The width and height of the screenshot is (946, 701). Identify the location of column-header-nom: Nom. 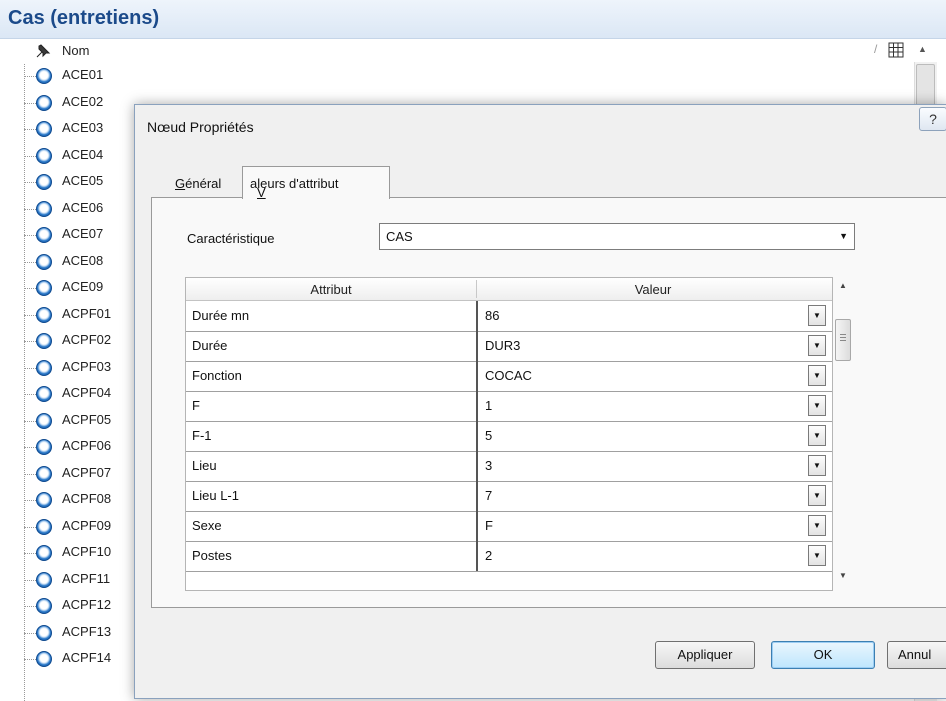
(75, 50).